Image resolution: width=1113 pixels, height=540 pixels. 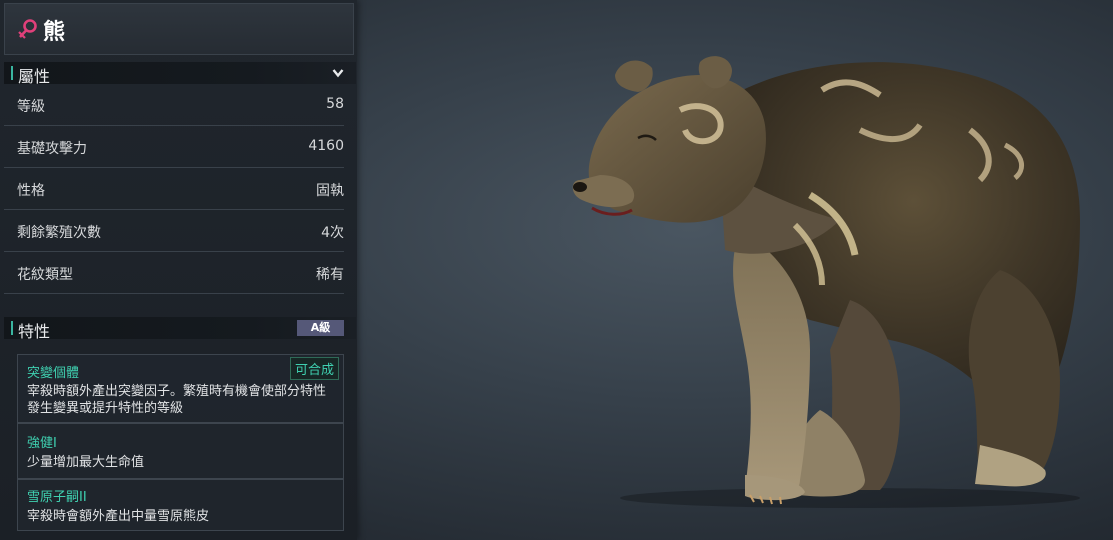 I want to click on trait-name: 強健I, so click(x=42, y=443).